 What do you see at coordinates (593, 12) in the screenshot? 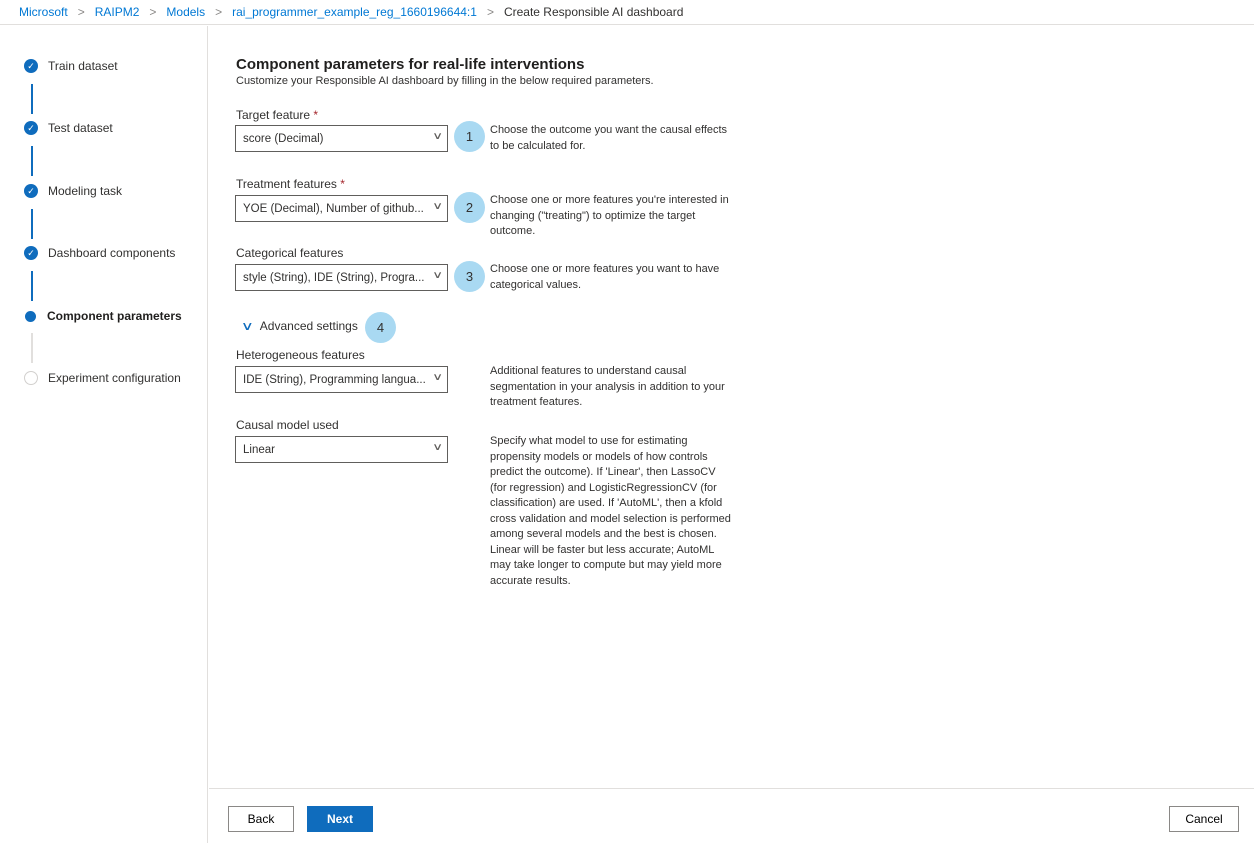
I see `breadcrumb-current: Create Responsible AI dashboard` at bounding box center [593, 12].